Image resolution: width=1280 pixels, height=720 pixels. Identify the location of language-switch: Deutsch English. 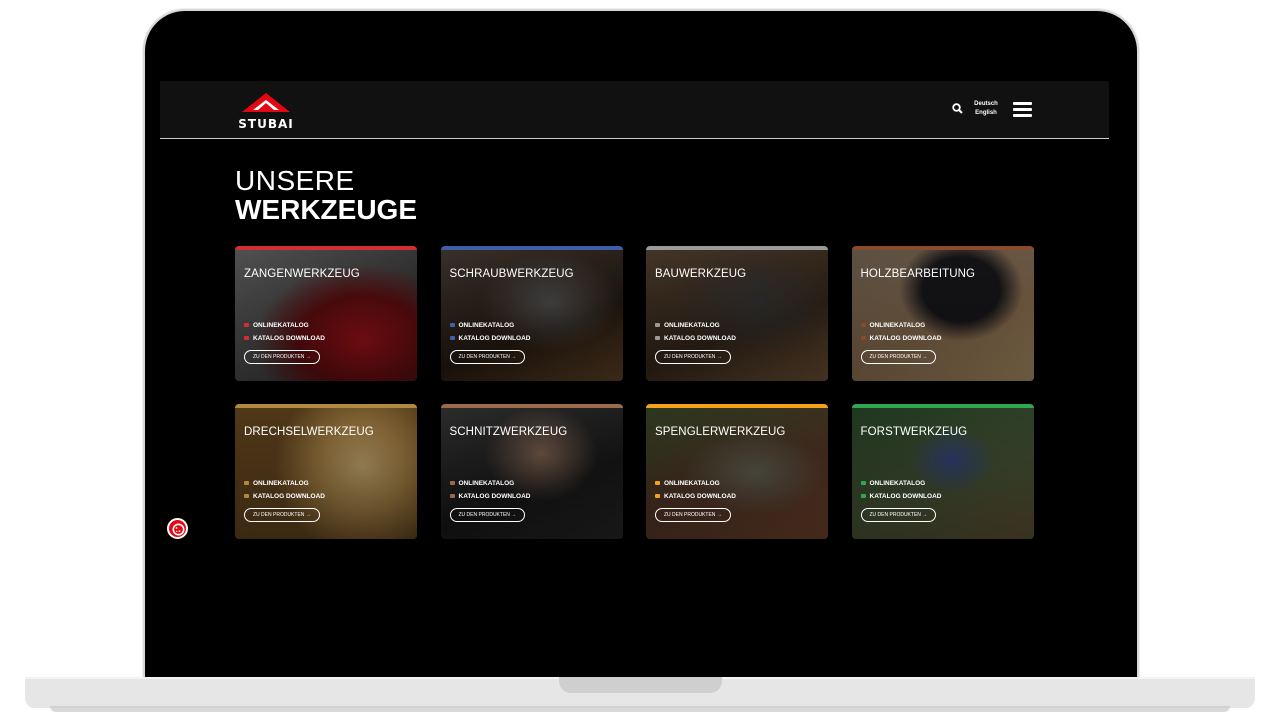
(986, 109).